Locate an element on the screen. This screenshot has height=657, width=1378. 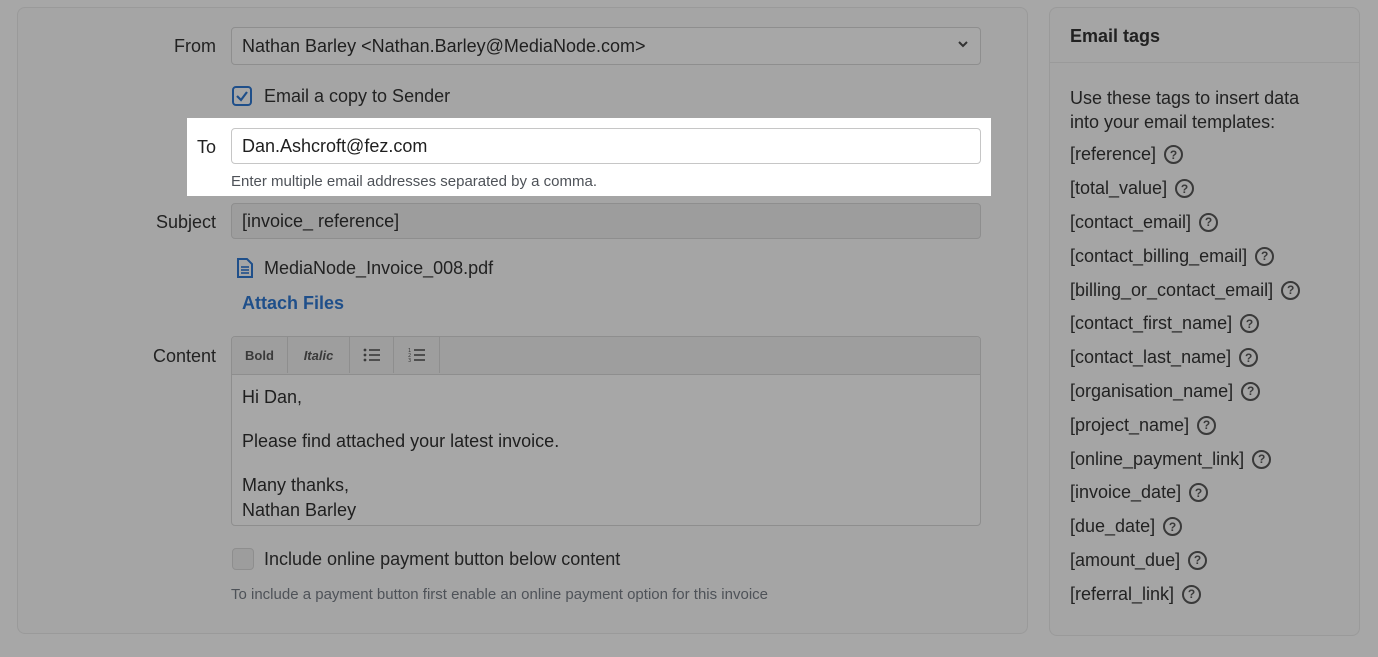
tag-item: [project_name]? is located at coordinates (1214, 425).